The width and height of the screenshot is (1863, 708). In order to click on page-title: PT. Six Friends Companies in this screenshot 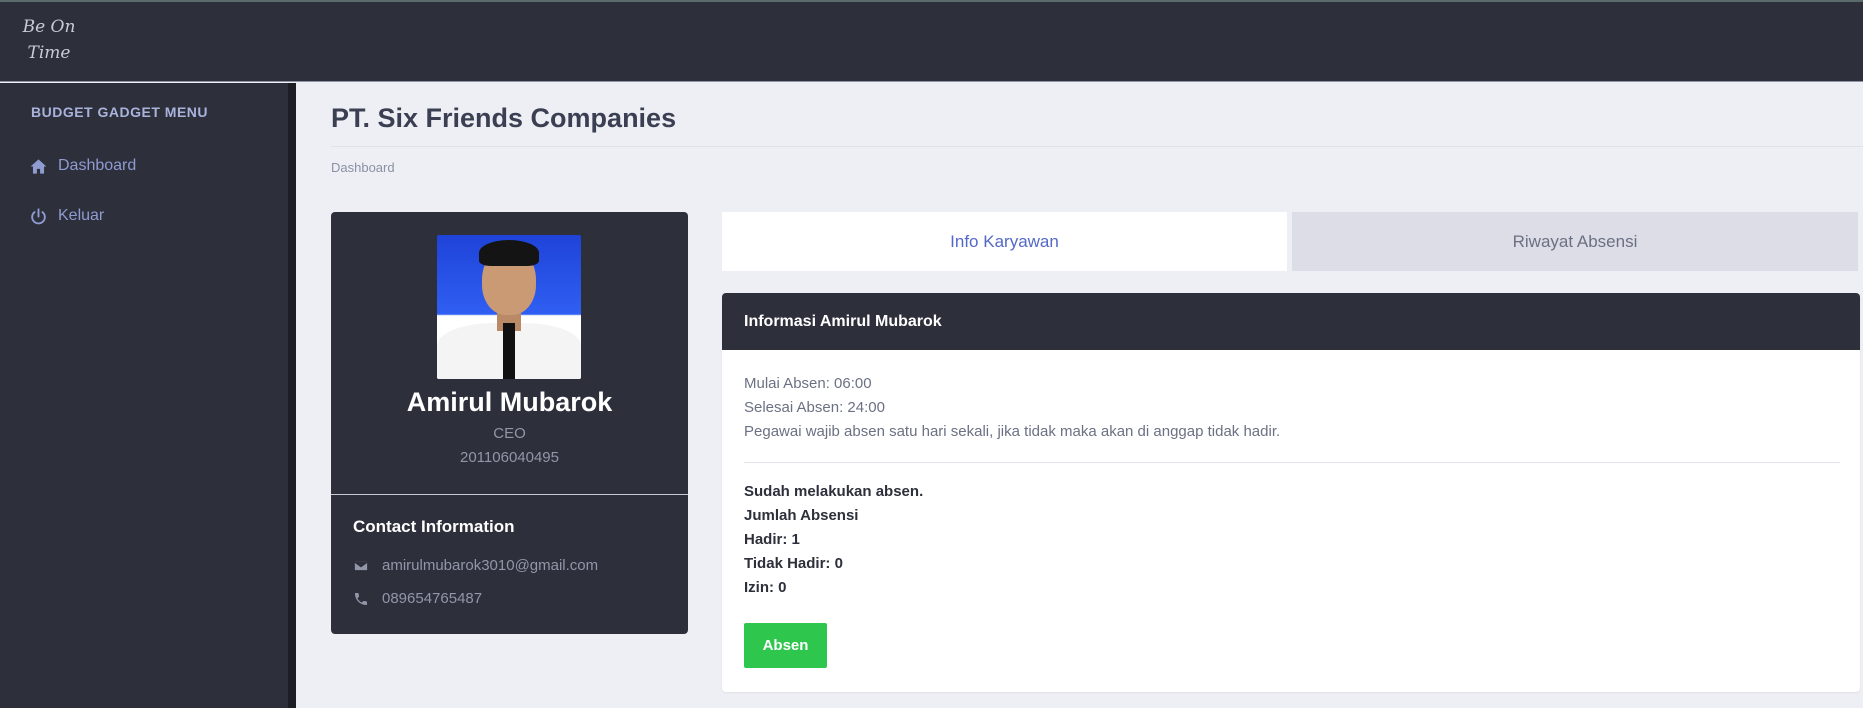, I will do `click(504, 118)`.